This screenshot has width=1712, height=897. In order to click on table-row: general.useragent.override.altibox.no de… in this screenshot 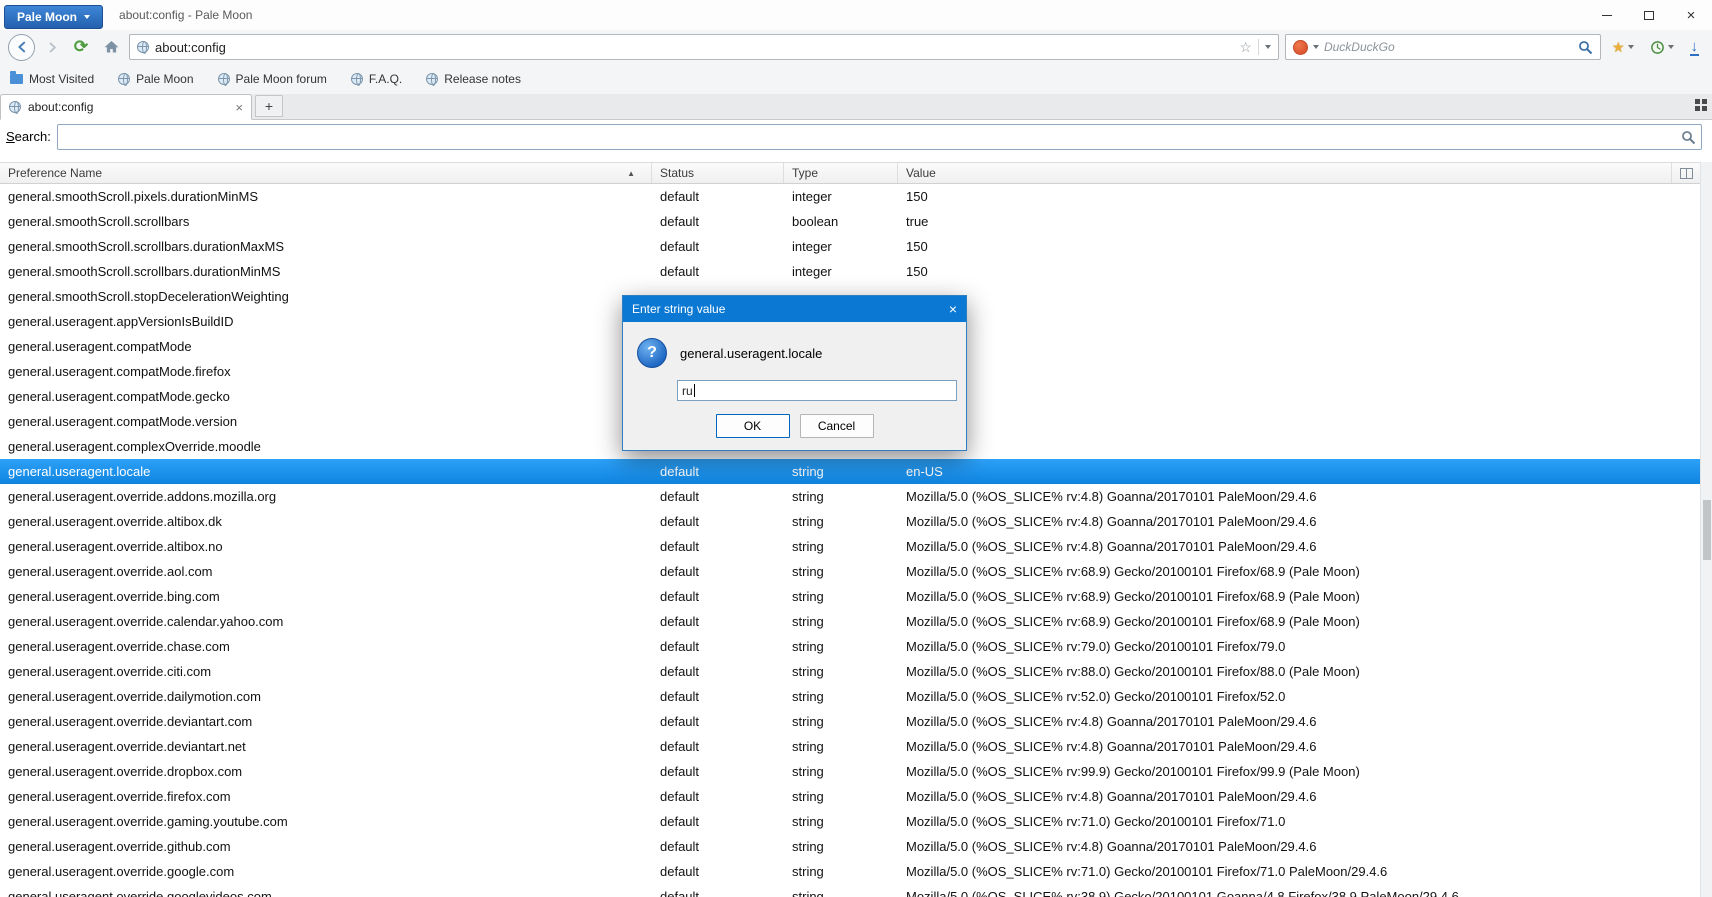, I will do `click(850, 546)`.